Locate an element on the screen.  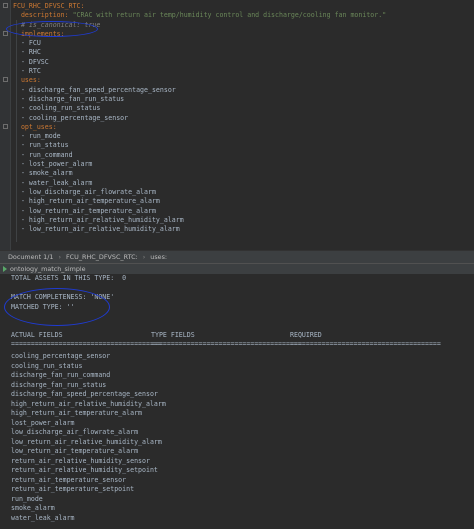
code-token: - smoke_alarm is located at coordinates (43, 173).